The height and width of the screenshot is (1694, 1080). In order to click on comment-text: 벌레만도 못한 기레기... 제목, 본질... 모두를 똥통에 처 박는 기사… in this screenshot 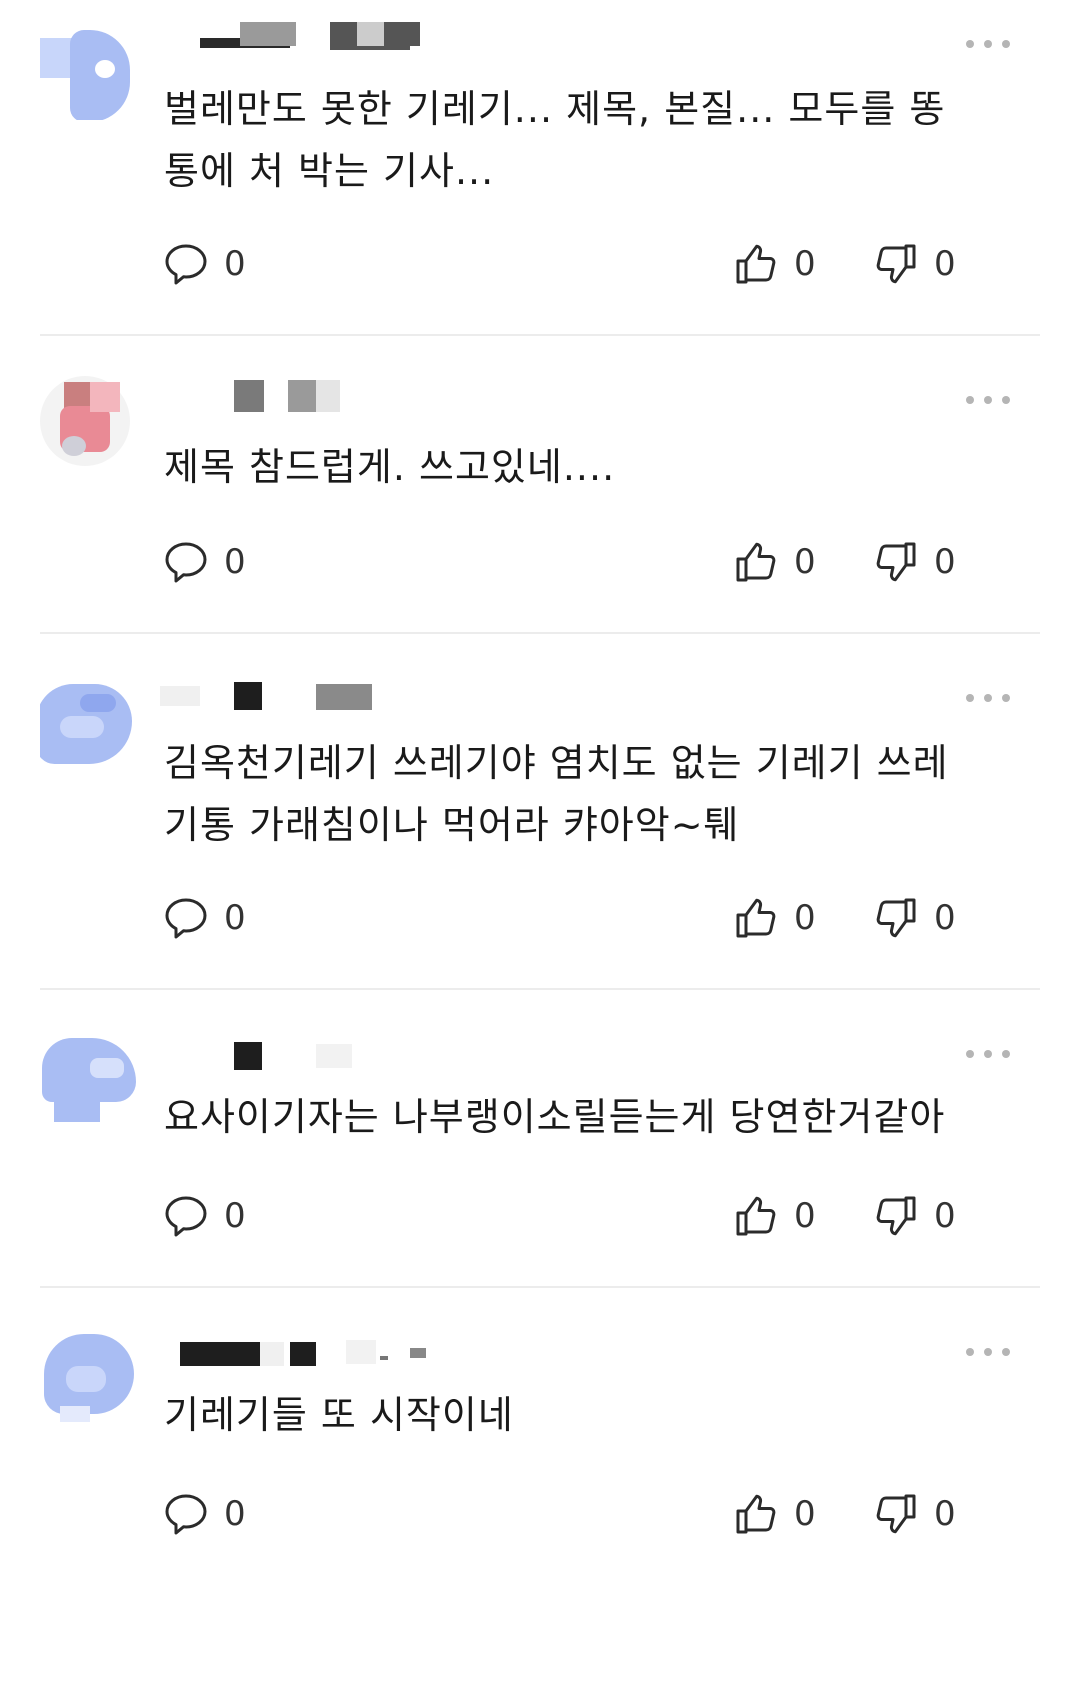, I will do `click(555, 140)`.